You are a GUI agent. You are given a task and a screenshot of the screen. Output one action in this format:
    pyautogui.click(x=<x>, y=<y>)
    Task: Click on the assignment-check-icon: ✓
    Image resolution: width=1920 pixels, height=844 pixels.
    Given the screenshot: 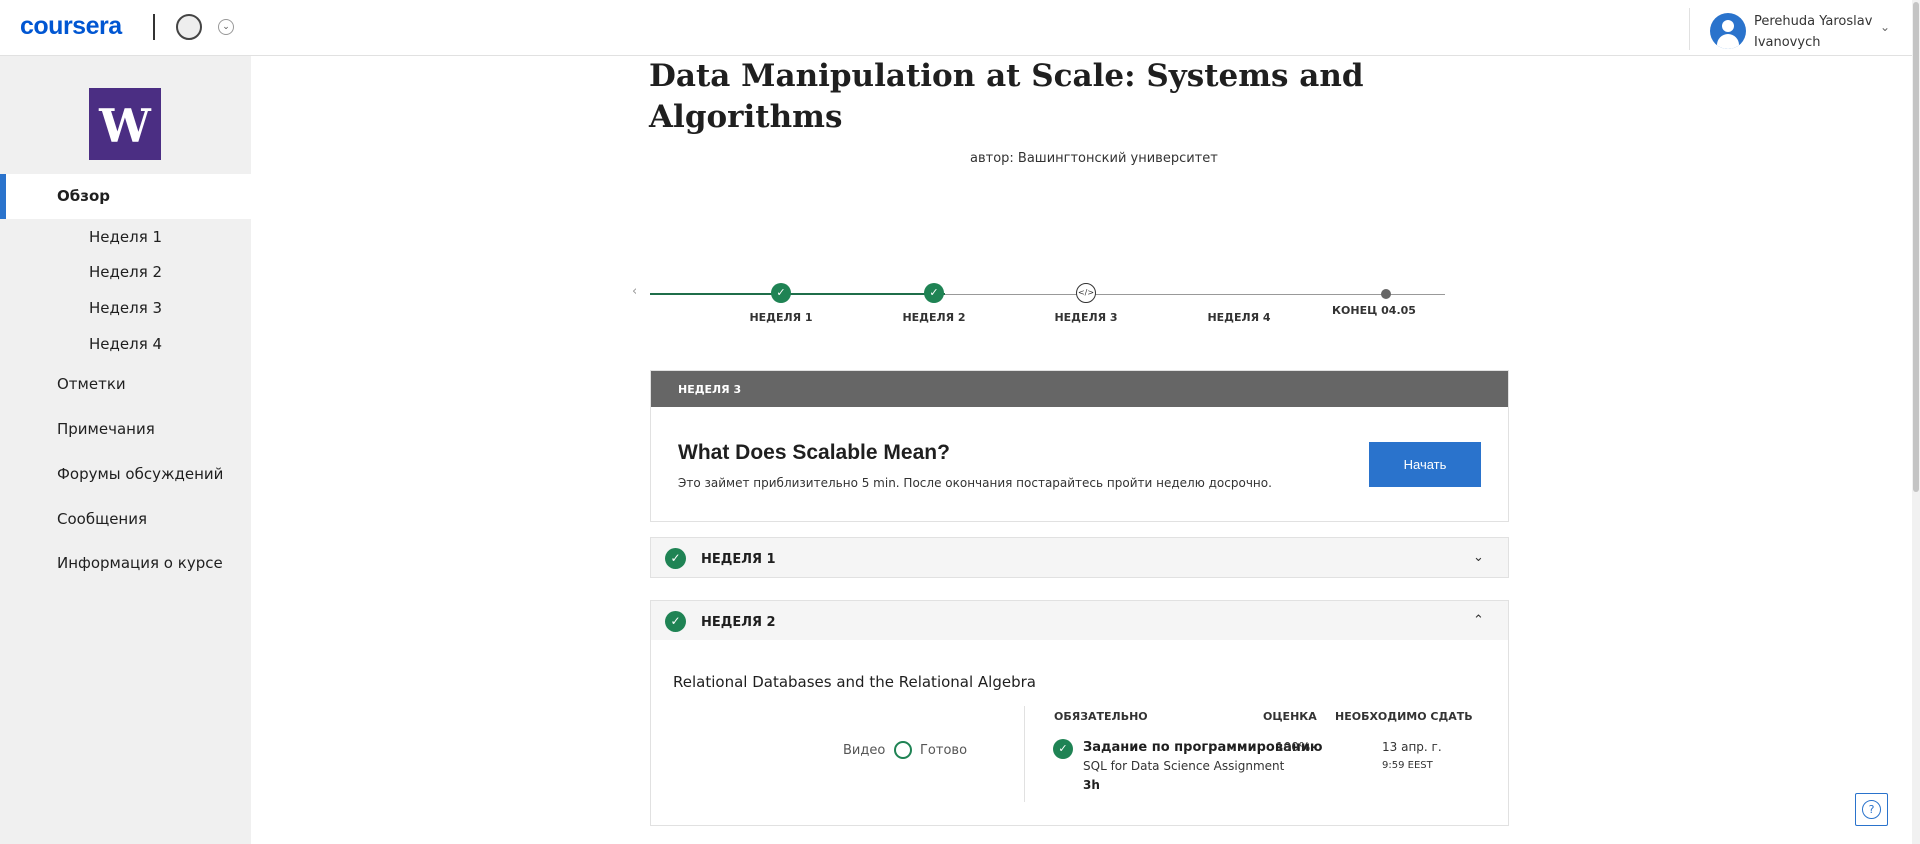 What is the action you would take?
    pyautogui.click(x=1063, y=749)
    